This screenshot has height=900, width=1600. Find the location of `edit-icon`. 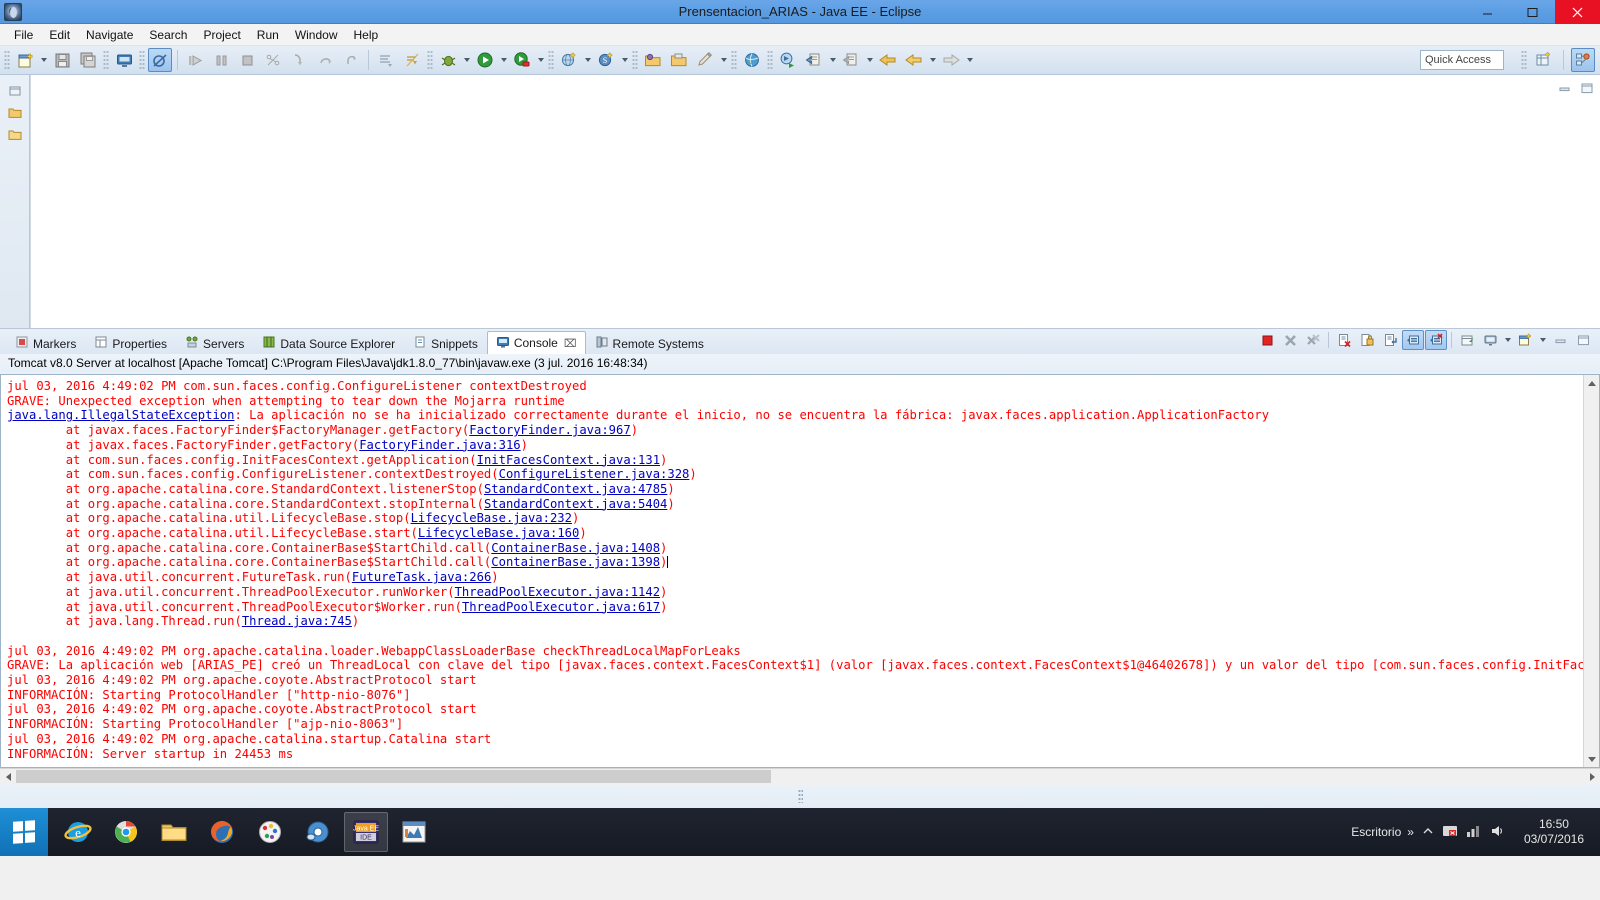

edit-icon is located at coordinates (705, 60).